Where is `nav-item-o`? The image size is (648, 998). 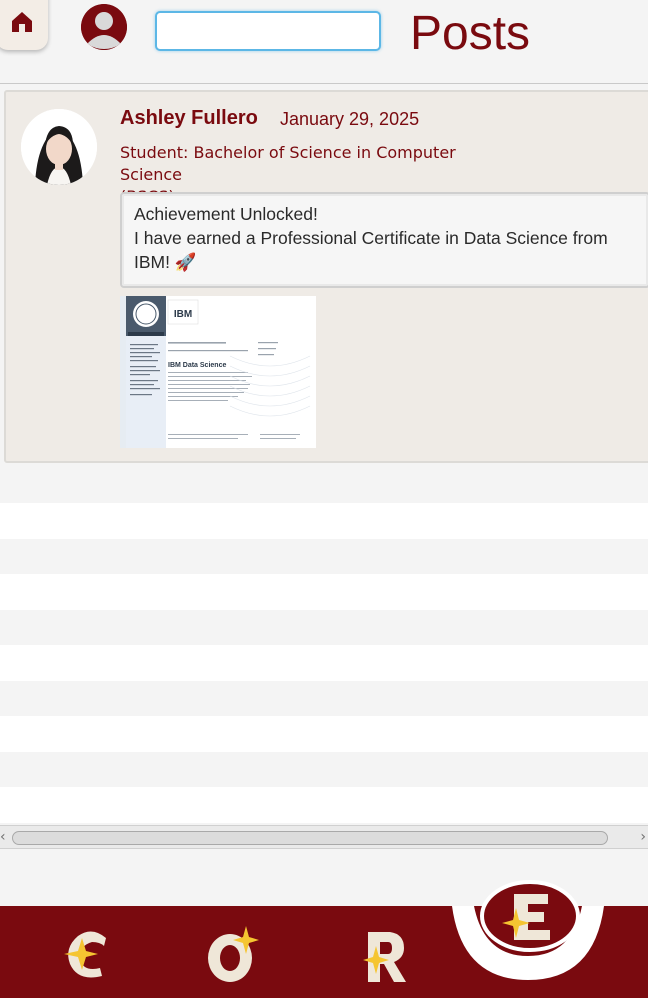 nav-item-o is located at coordinates (231, 955).